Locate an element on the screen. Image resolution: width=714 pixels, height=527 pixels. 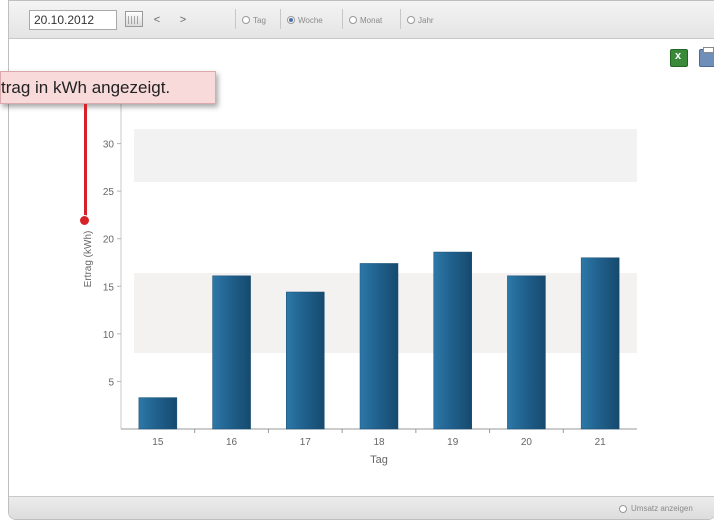
x-tick-label: 21 is located at coordinates (601, 442).